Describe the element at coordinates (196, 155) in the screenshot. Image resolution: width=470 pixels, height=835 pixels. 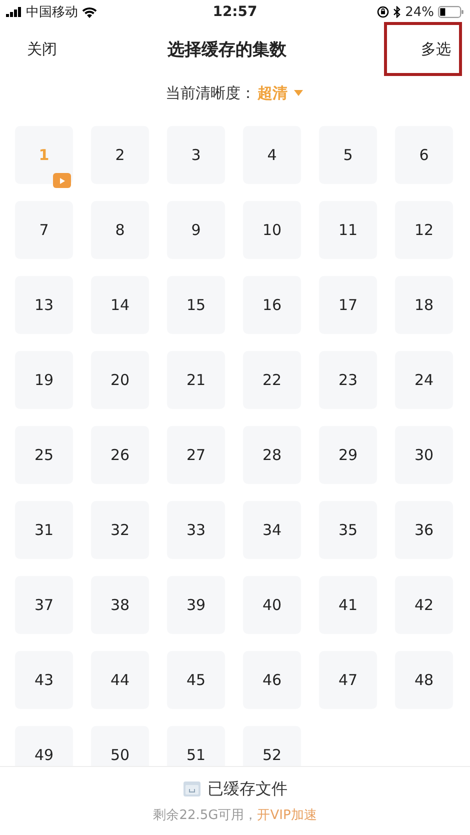
I see `episode-tile: 3` at that location.